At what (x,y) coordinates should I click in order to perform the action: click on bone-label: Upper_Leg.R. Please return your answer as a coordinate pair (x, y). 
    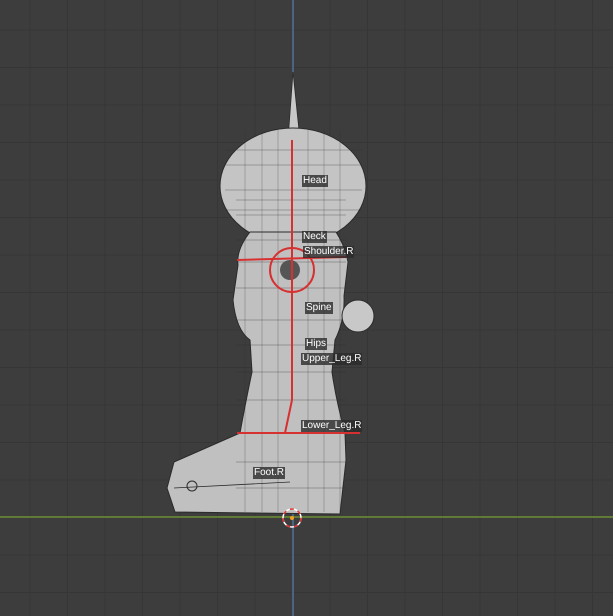
    Looking at the image, I should click on (331, 359).